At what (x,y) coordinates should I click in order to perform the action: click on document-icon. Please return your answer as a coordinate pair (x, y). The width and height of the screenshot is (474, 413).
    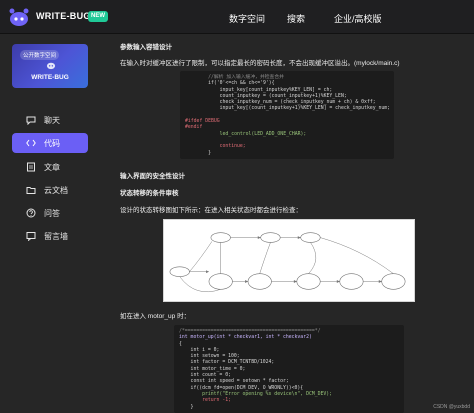
    Looking at the image, I should click on (31, 167).